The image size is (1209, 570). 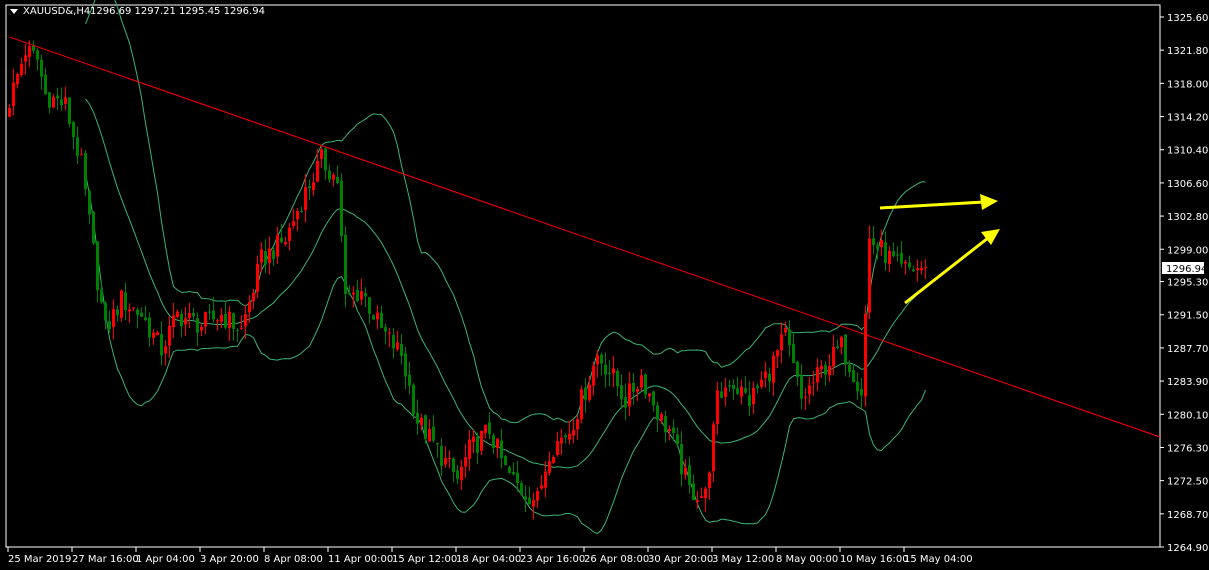 What do you see at coordinates (177, 11) in the screenshot?
I see `ohlc-values: 1296.69 1297.21 1295.45 1296.94` at bounding box center [177, 11].